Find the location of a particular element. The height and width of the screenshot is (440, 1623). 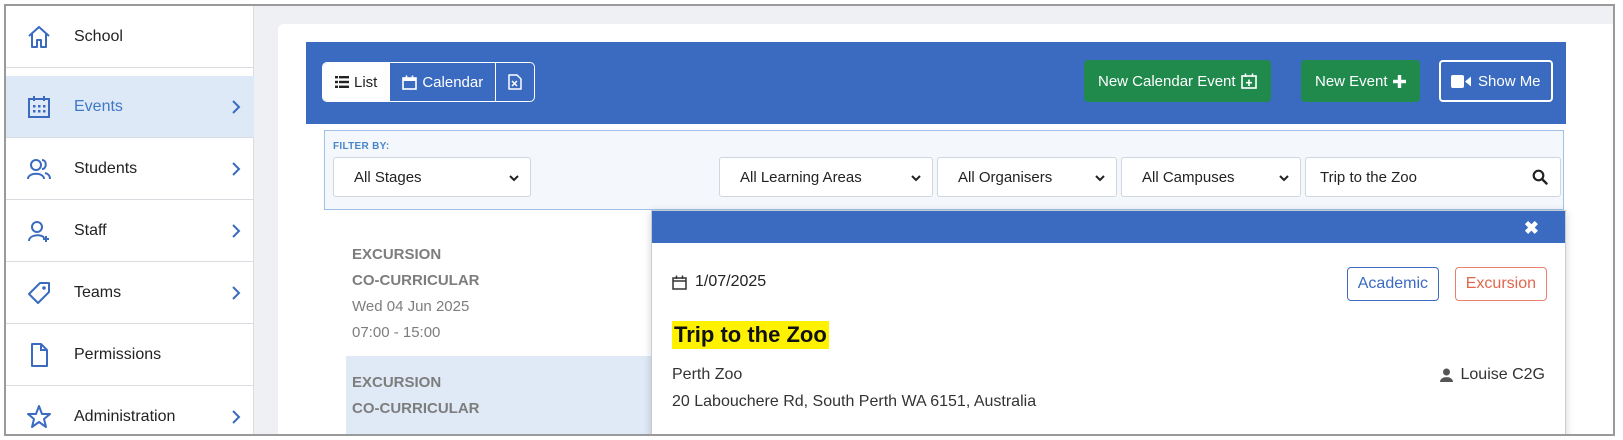

export-excel-icon is located at coordinates (515, 82).